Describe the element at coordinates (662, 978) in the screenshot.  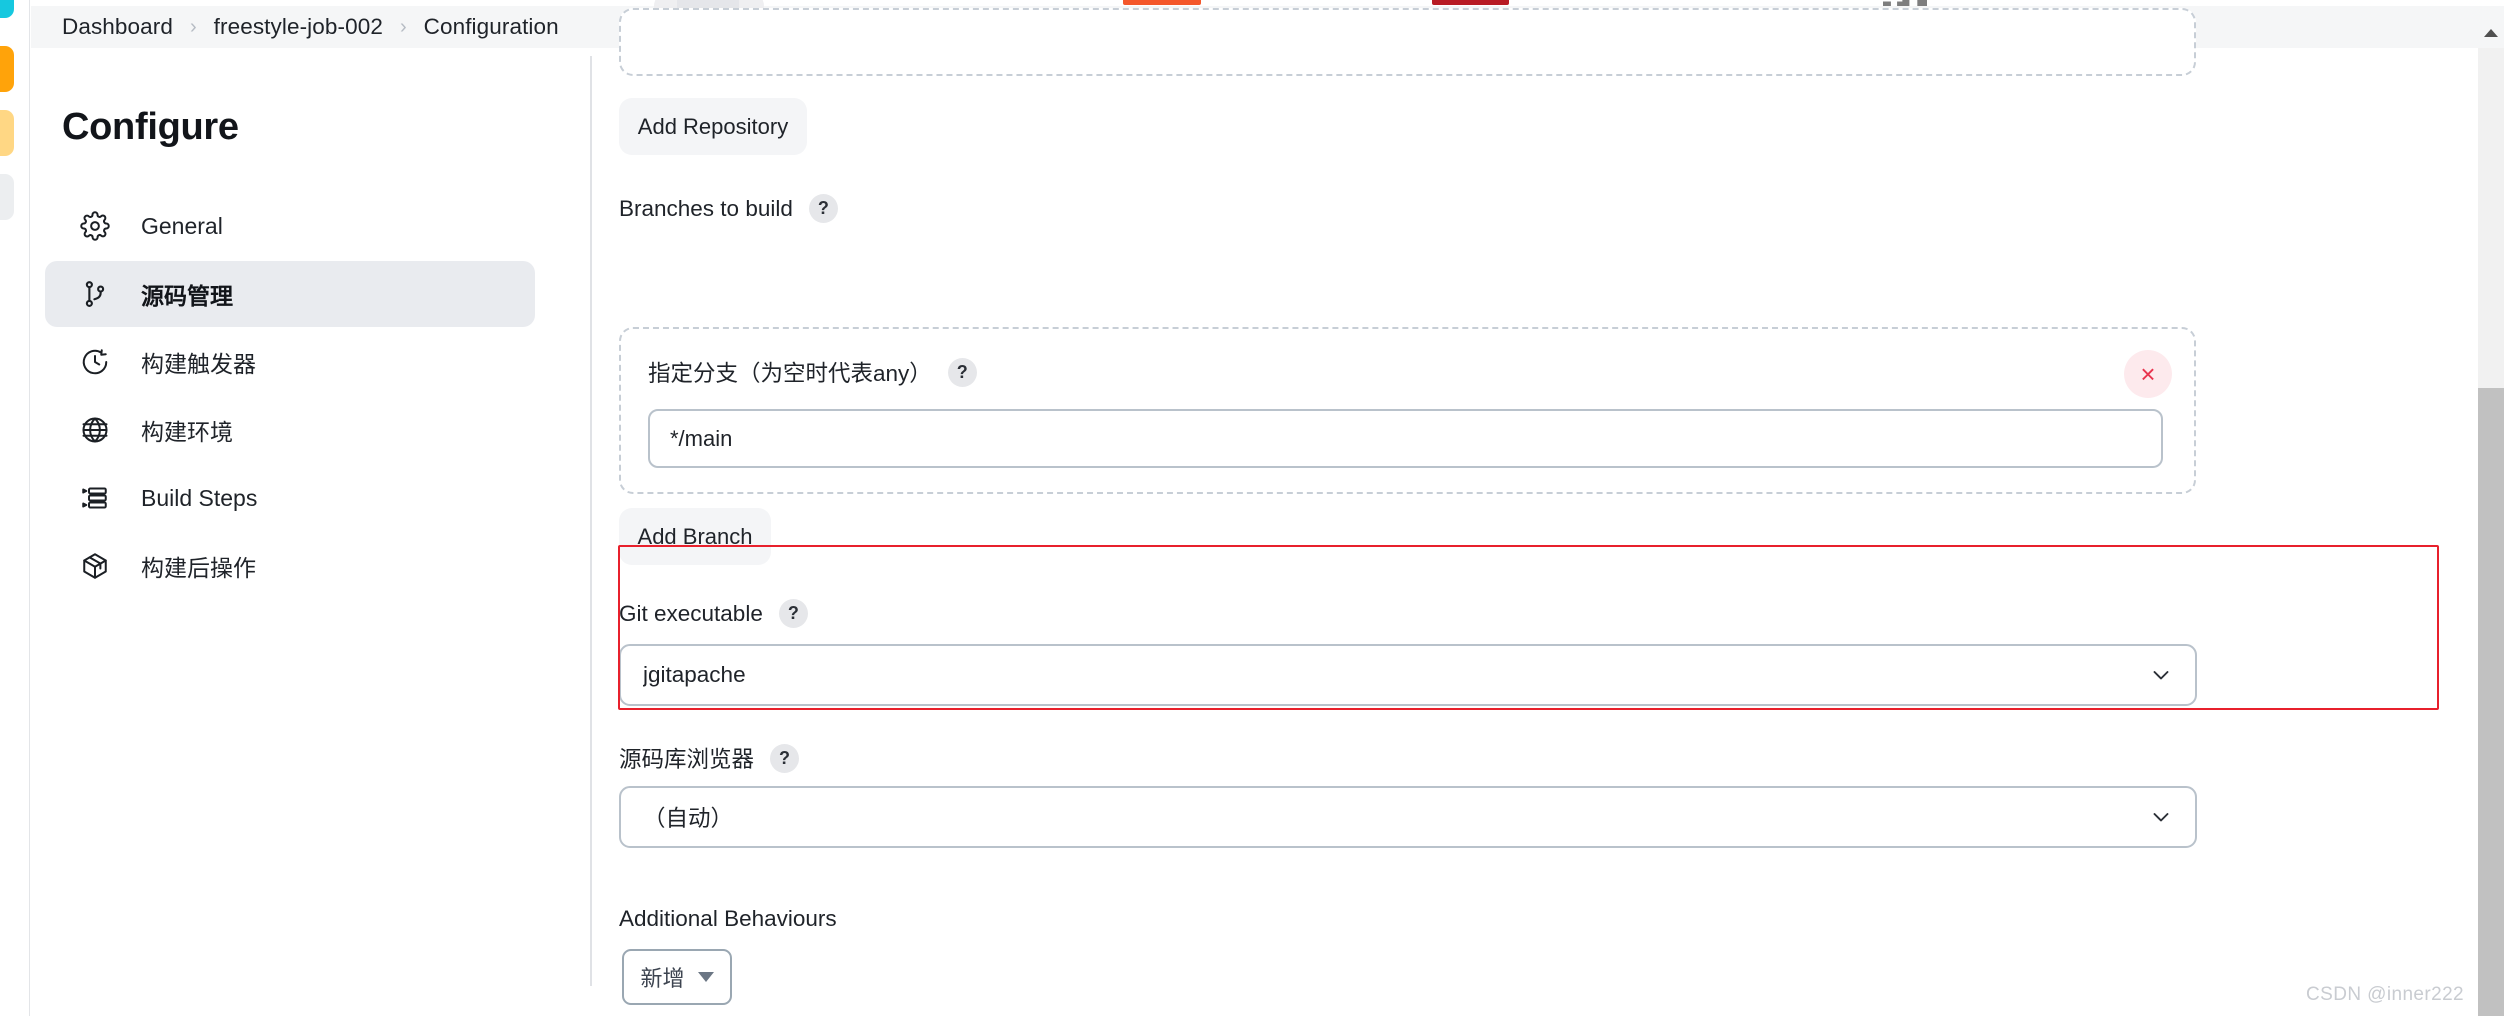
I see `add-behaviour-label: 新增` at that location.